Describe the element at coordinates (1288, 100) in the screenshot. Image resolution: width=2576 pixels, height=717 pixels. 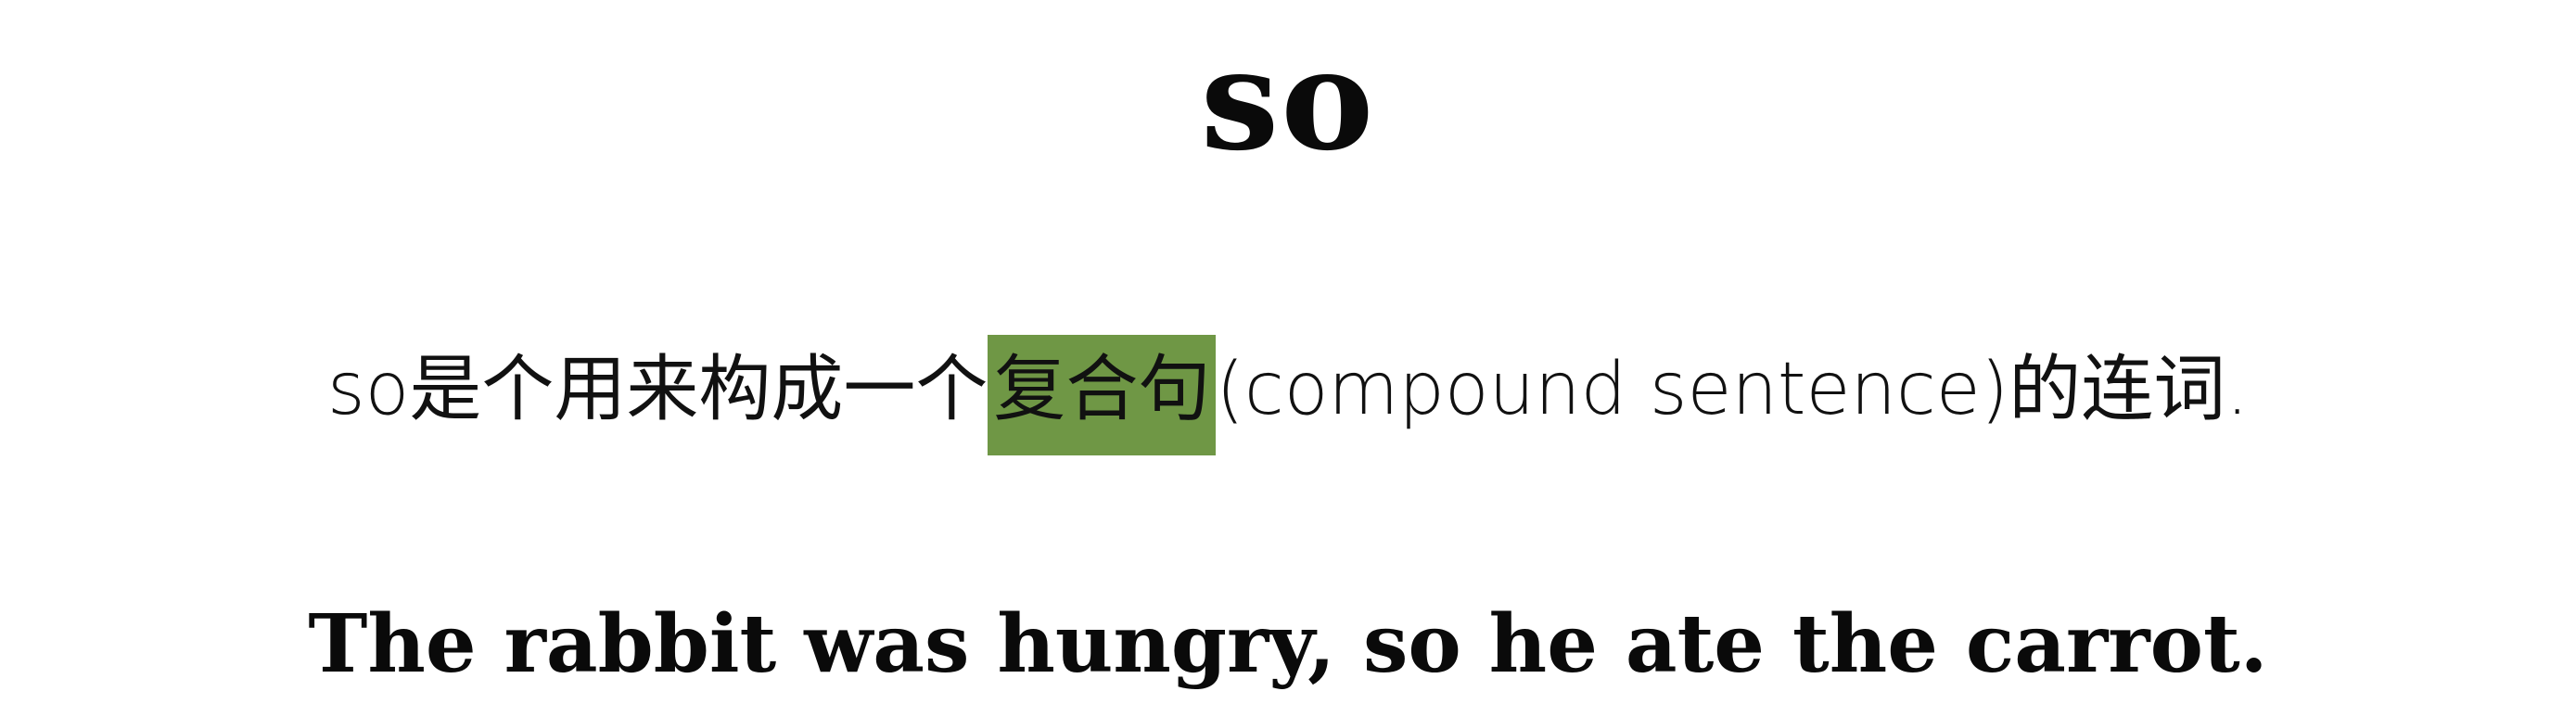
I see `page-title: so` at that location.